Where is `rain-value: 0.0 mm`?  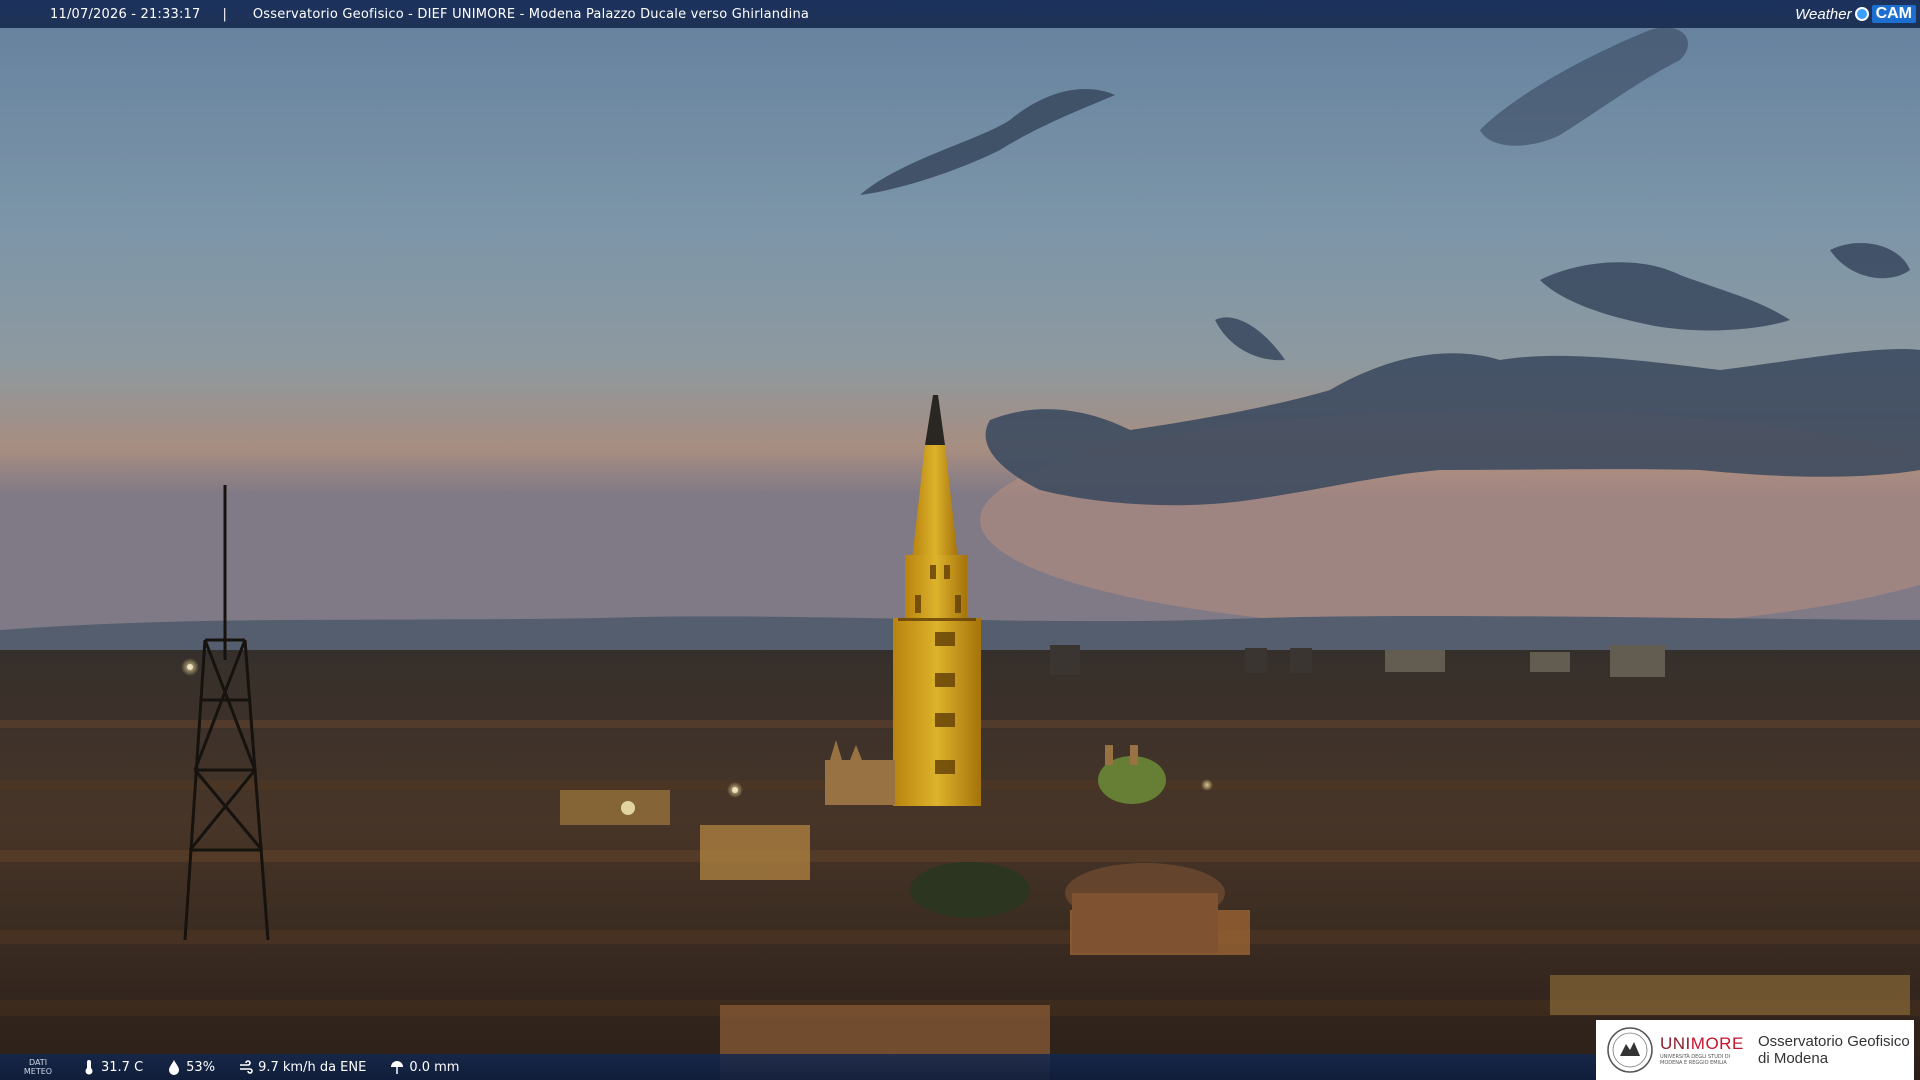
rain-value: 0.0 mm is located at coordinates (434, 1067).